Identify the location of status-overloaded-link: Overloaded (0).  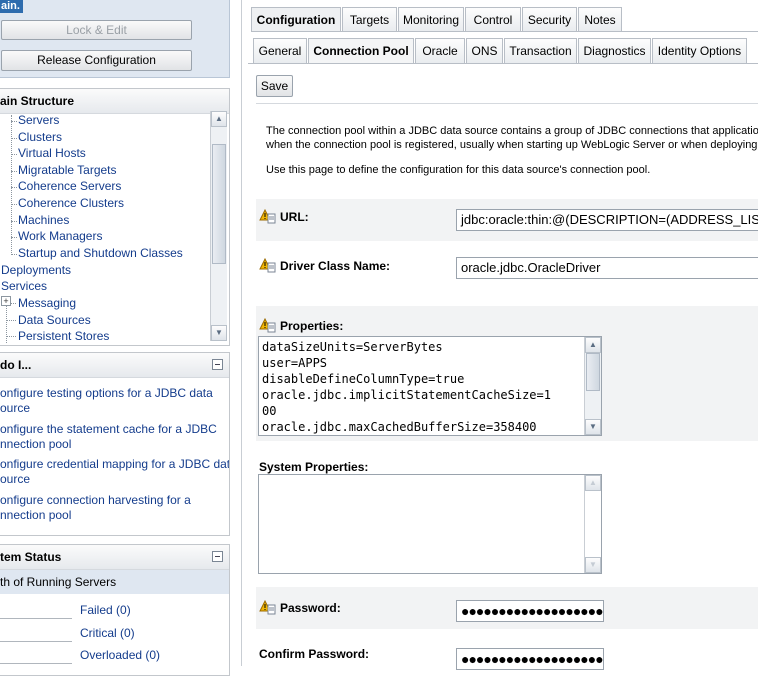
(120, 655).